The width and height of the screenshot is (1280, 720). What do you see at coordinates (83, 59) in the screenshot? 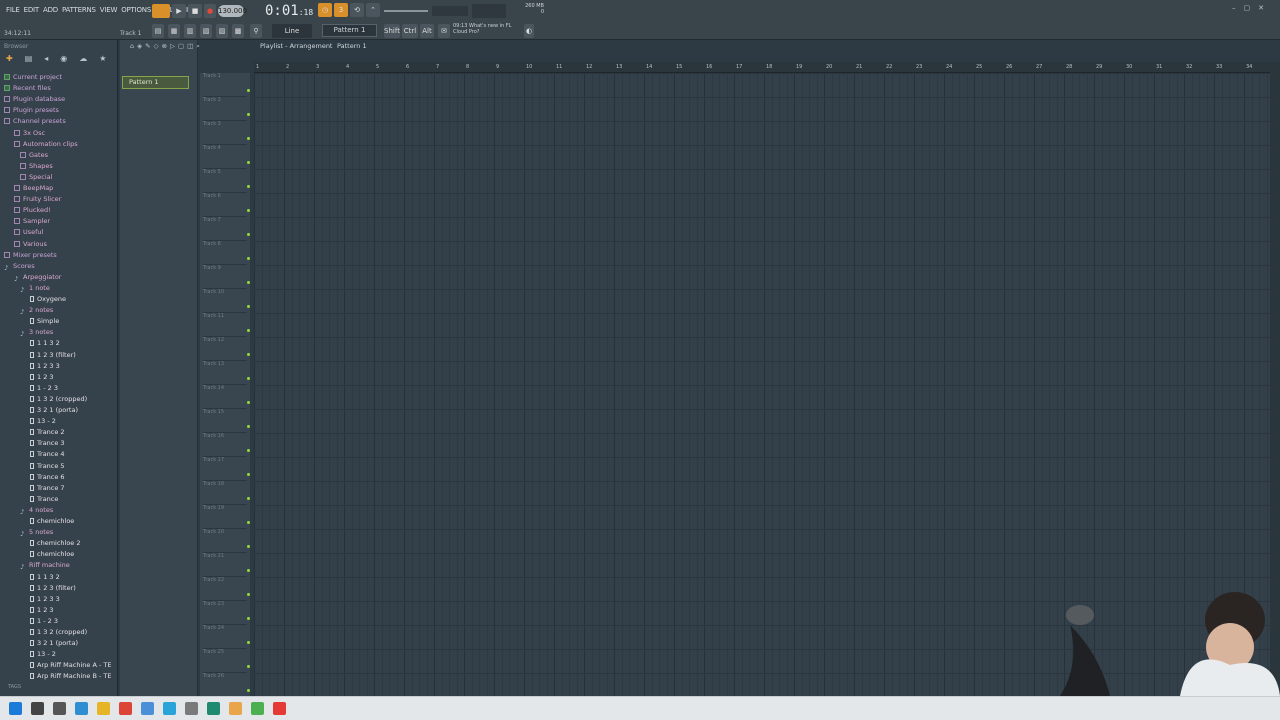
I see `browser-cloud-icon: ☁` at bounding box center [83, 59].